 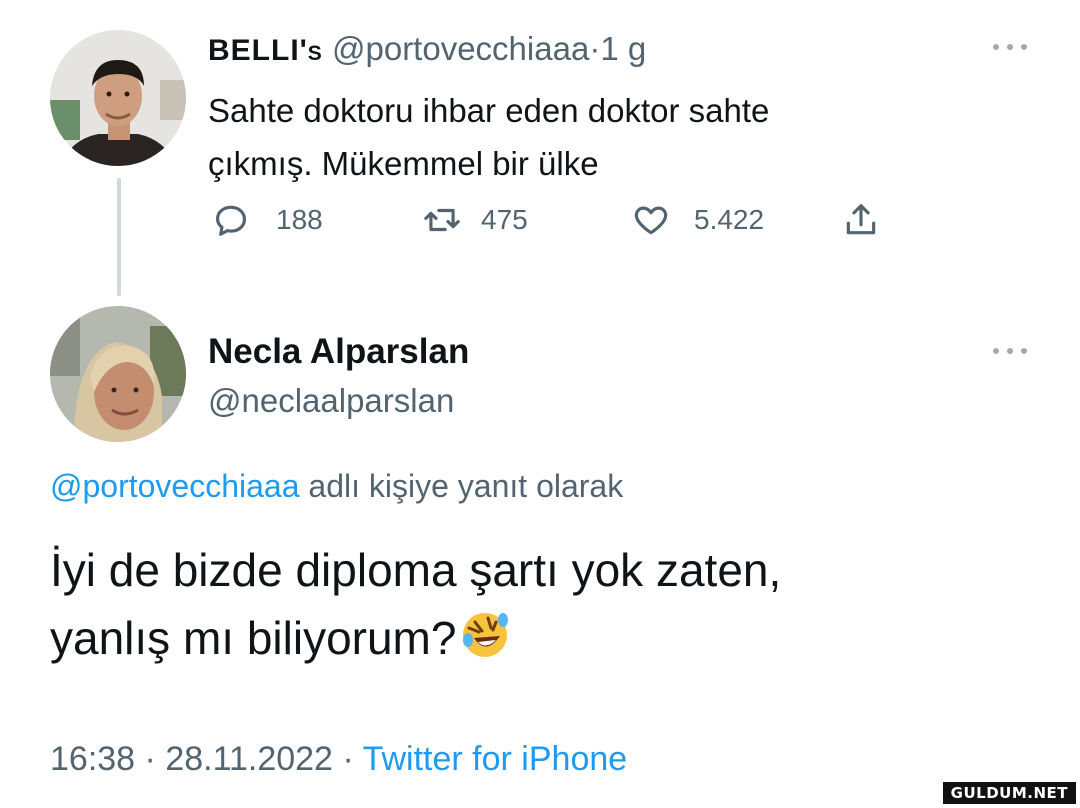 I want to click on tweet1-display-name: BELLI's, so click(x=265, y=50).